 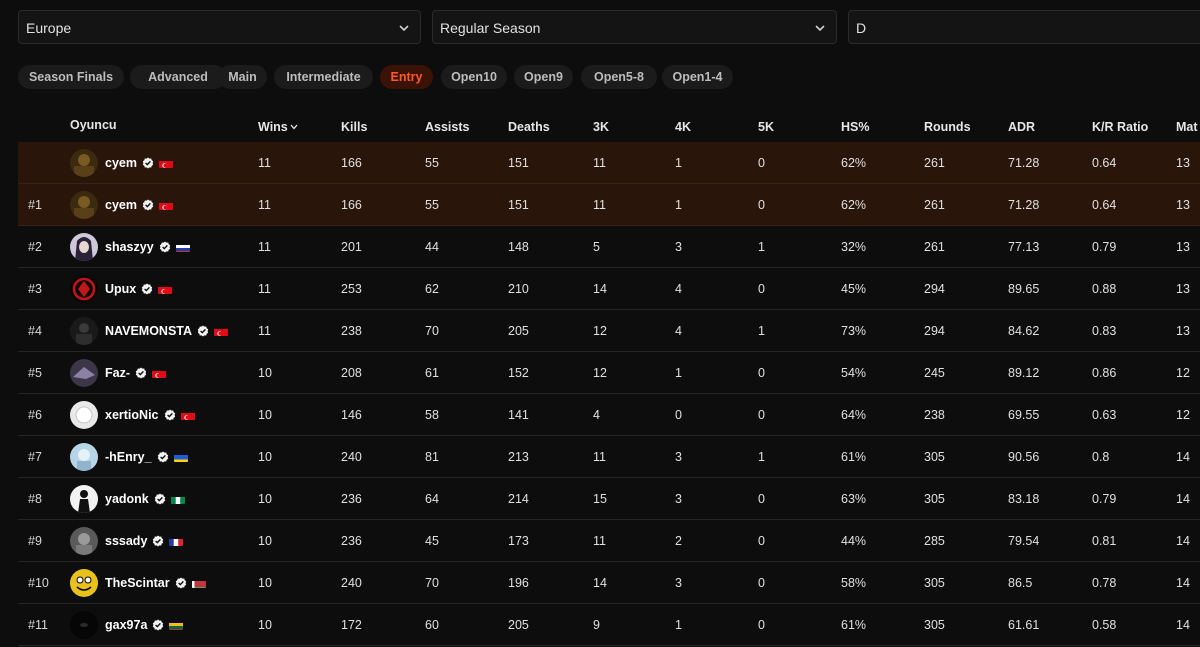 I want to click on player-name-cell: shaszyy, so click(x=147, y=247).